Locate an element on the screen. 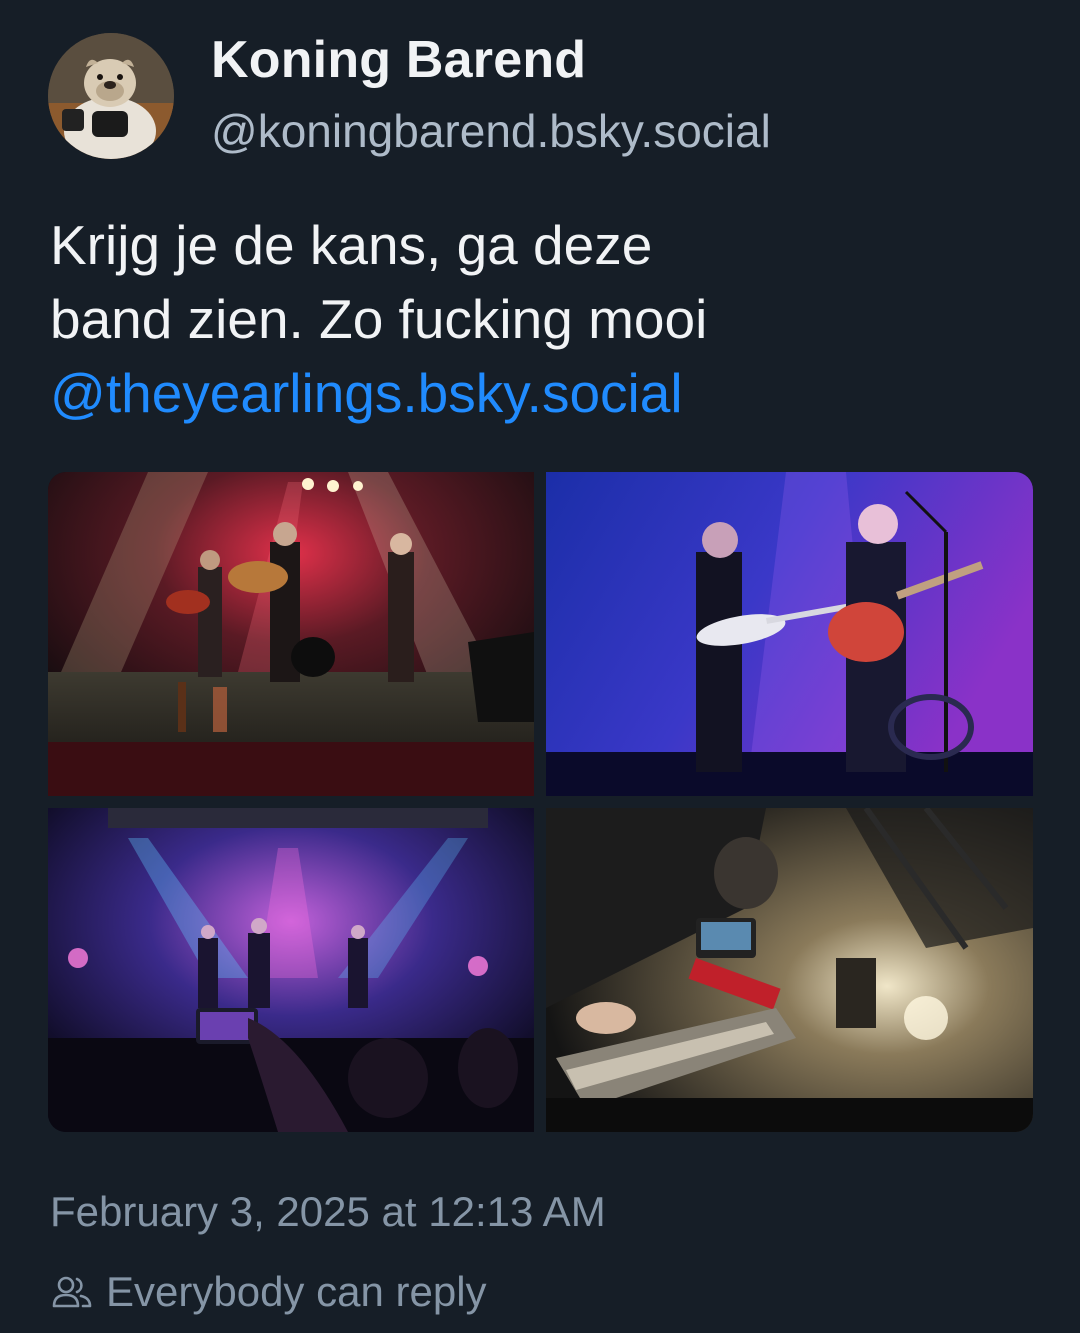 Image resolution: width=1080 pixels, height=1333 pixels. bulldog-avatar-icon is located at coordinates (111, 96).